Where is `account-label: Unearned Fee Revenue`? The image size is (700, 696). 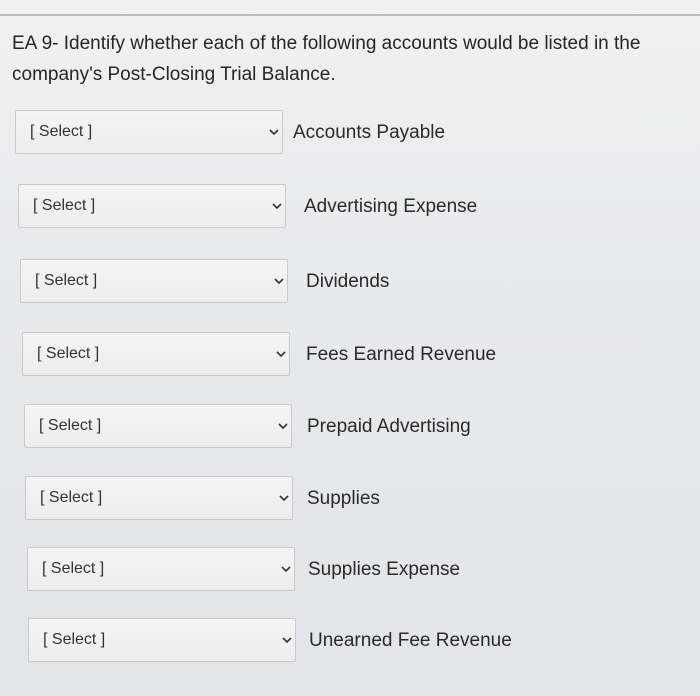 account-label: Unearned Fee Revenue is located at coordinates (410, 640).